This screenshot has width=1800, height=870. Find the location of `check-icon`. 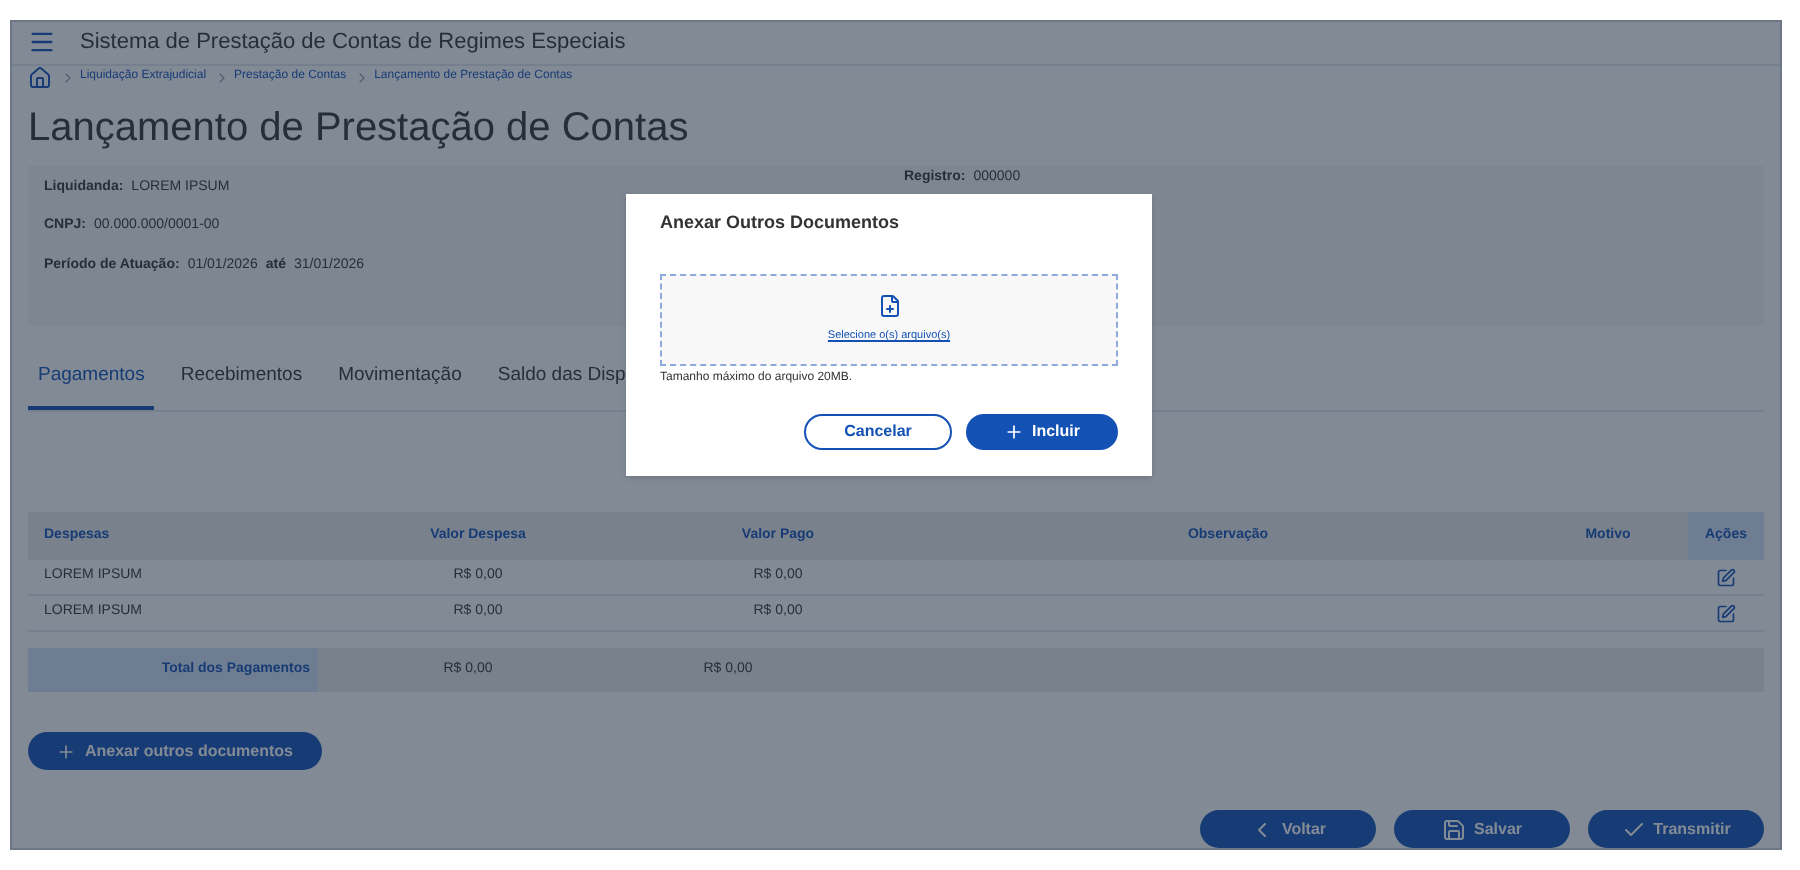

check-icon is located at coordinates (1633, 829).